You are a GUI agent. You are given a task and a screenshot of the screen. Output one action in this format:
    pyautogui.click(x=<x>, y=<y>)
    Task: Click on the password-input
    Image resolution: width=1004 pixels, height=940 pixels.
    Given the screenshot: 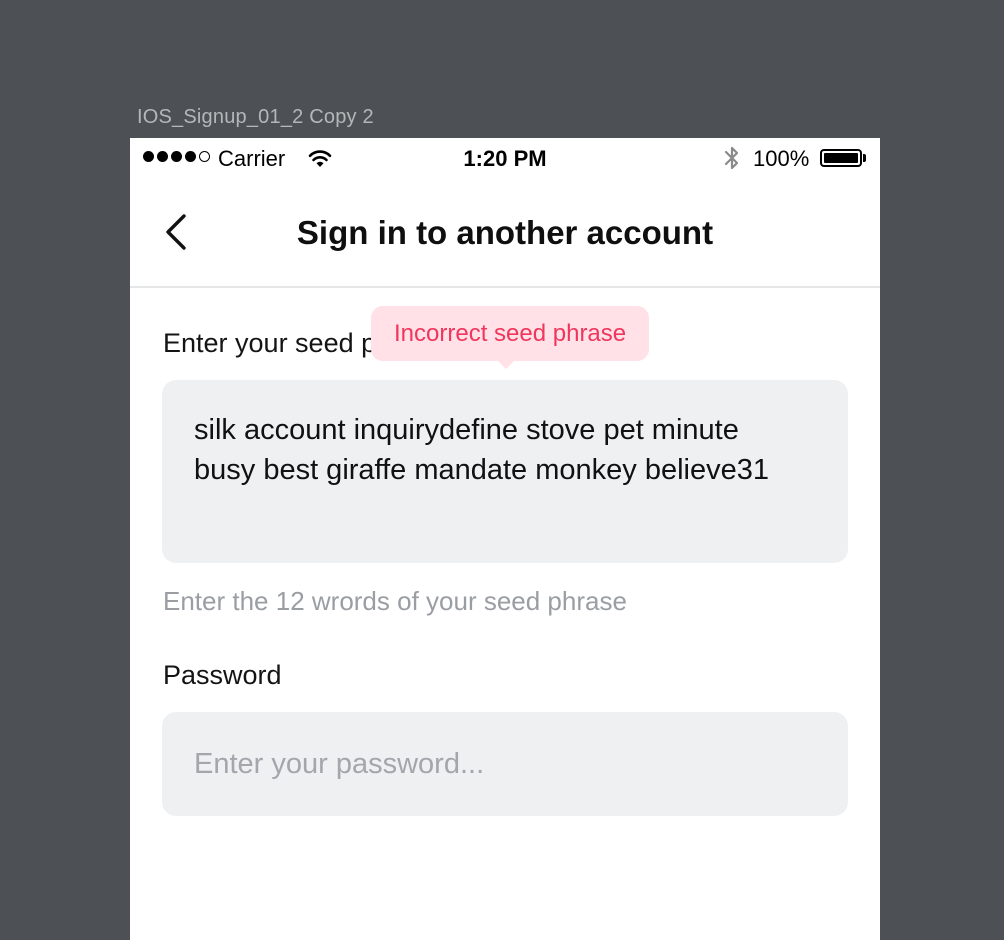 What is the action you would take?
    pyautogui.click(x=505, y=764)
    